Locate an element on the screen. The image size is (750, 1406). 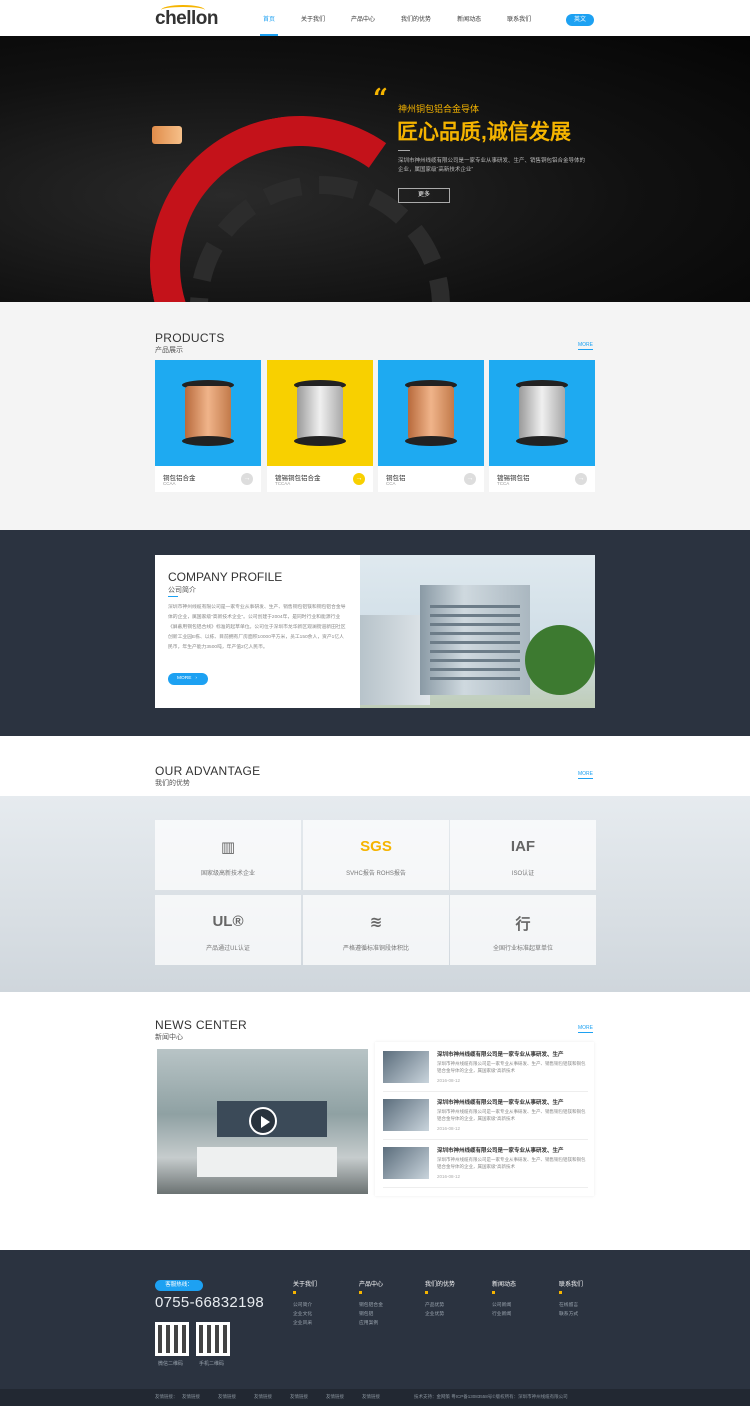
nav-news: 新闻动态 is located at coordinates (469, 18).